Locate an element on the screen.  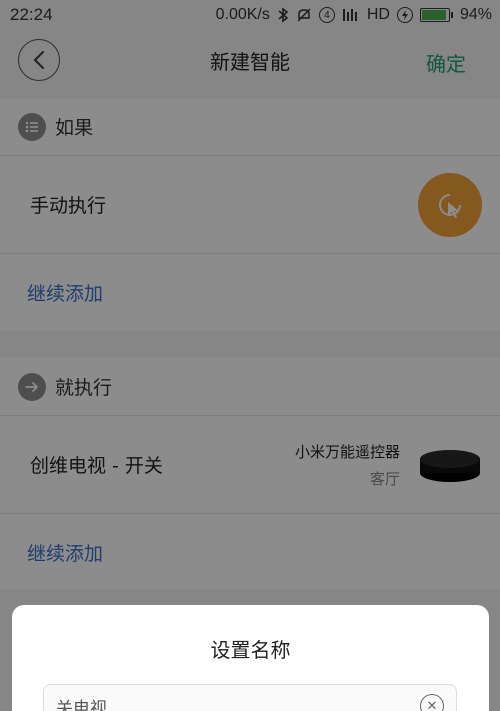
clear-input-icon: ✕ is located at coordinates (432, 702).